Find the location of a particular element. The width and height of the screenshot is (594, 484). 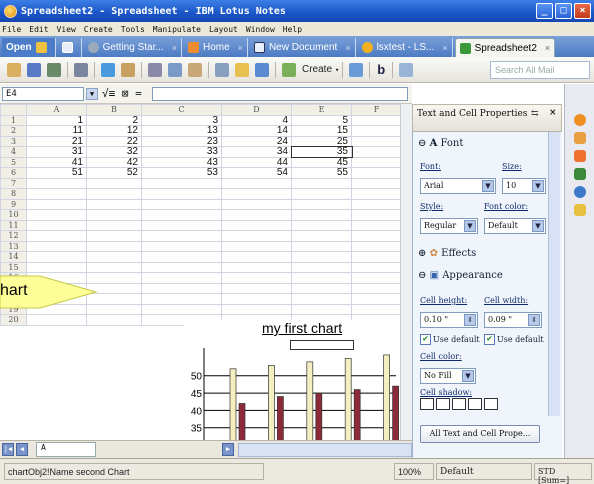

cell-width-input: 0.09 " ⇕ is located at coordinates (513, 320).